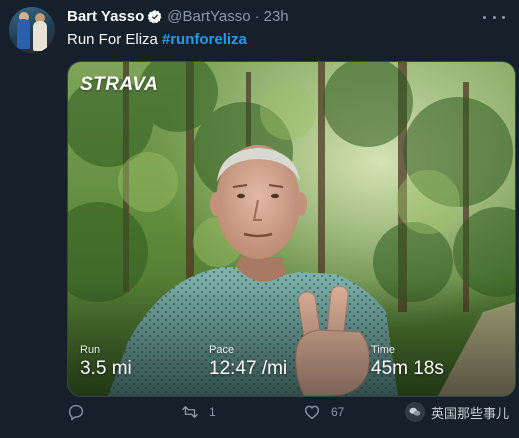 The image size is (519, 438). I want to click on more-options-icon, so click(494, 17).